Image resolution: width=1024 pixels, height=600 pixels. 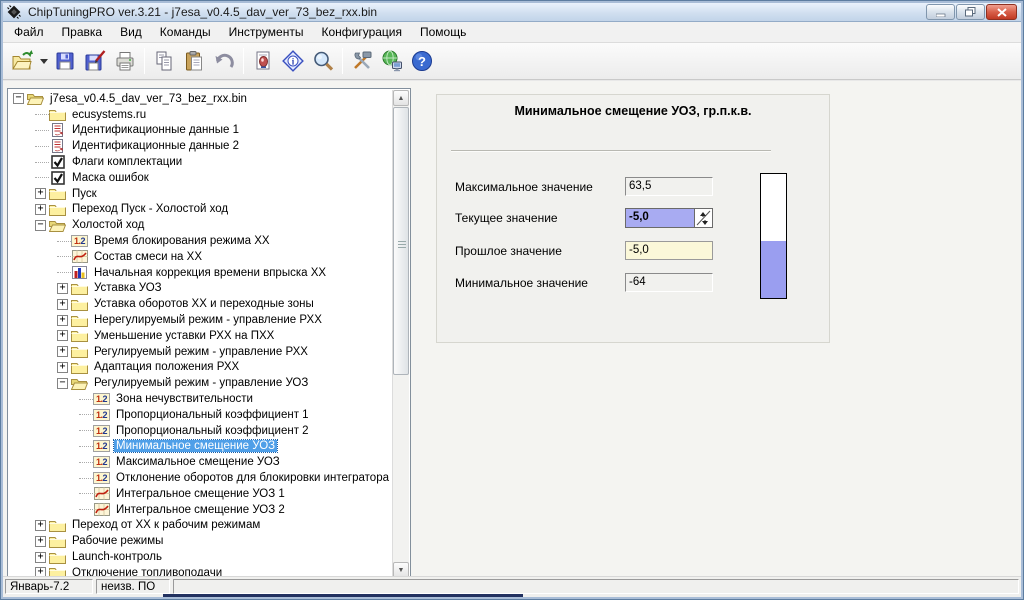 What do you see at coordinates (184, 399) in the screenshot?
I see `tree-item-label: Зона нечувствительности` at bounding box center [184, 399].